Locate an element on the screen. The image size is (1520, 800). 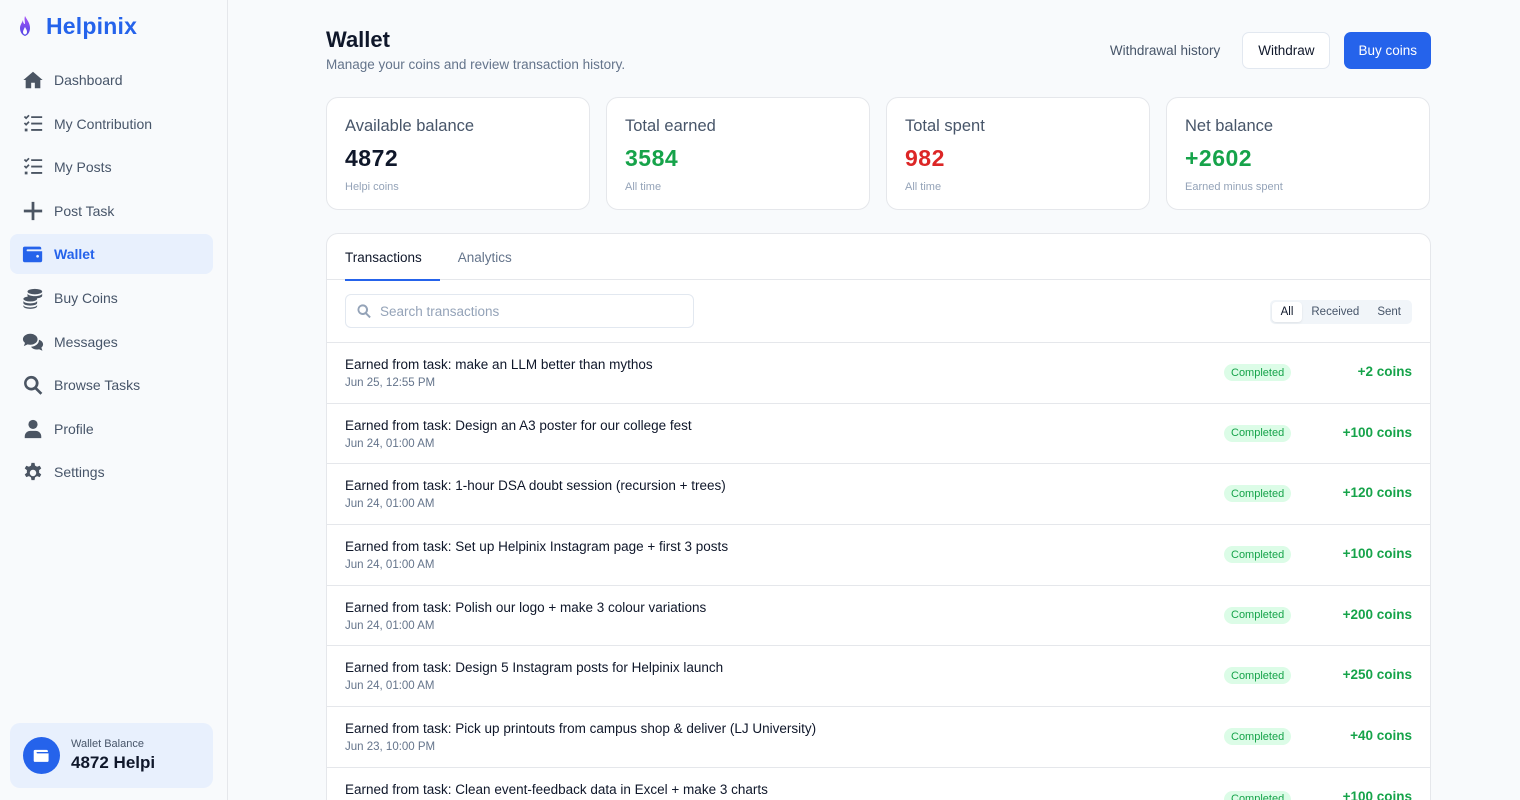
home-icon is located at coordinates (33, 80).